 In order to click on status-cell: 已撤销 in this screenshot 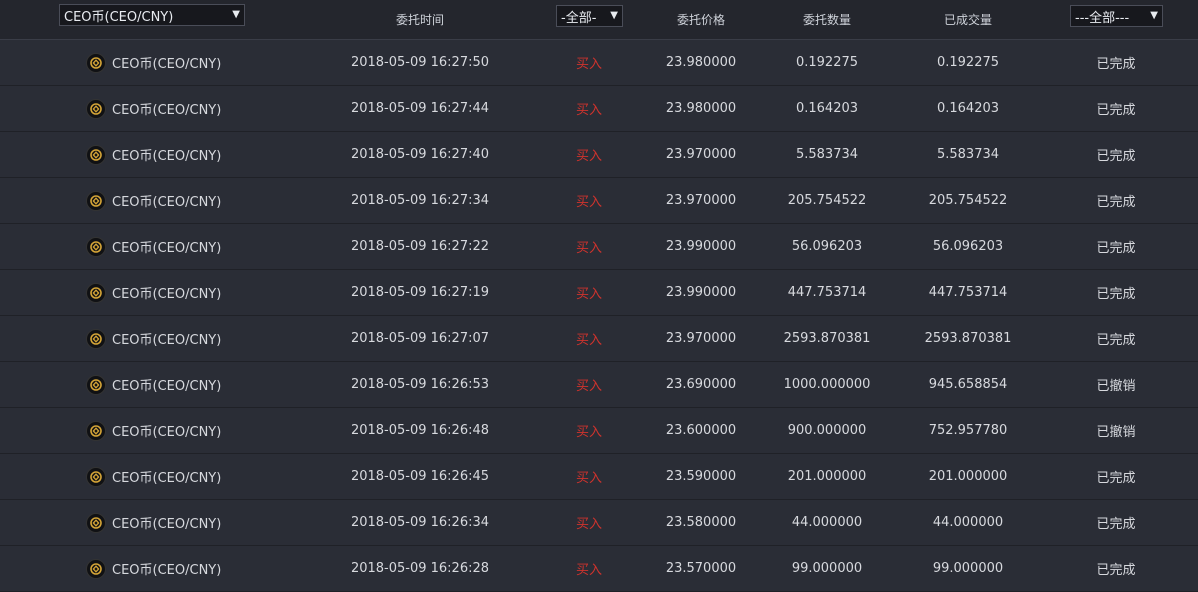, I will do `click(1116, 384)`.